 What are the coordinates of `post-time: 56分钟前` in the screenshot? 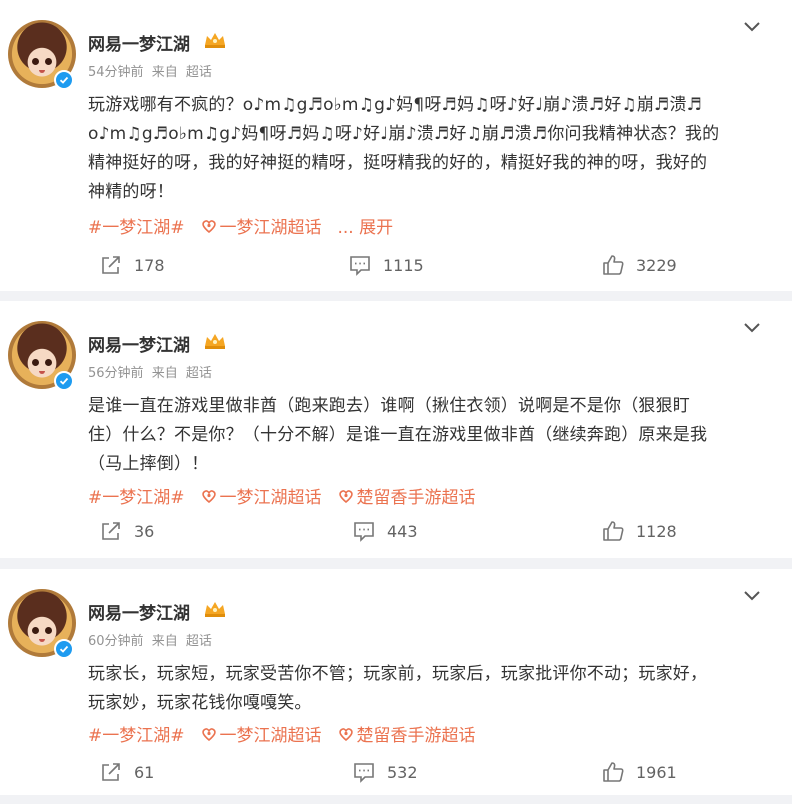 It's located at (116, 373).